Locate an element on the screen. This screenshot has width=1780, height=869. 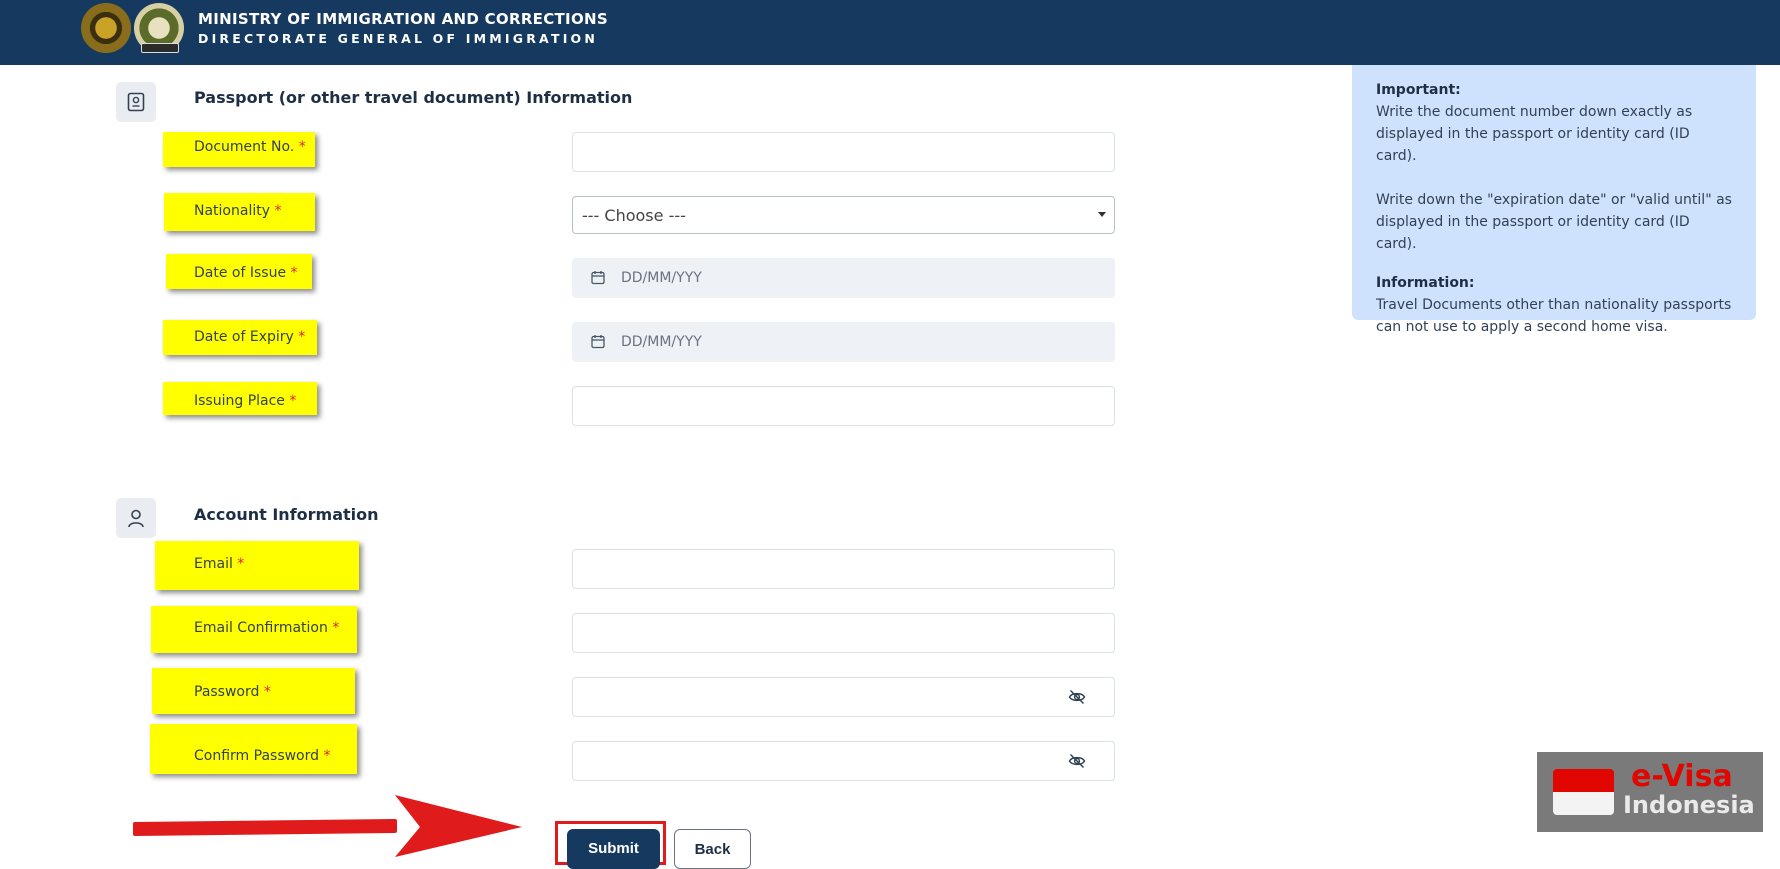
chevron-down-icon is located at coordinates (1102, 214).